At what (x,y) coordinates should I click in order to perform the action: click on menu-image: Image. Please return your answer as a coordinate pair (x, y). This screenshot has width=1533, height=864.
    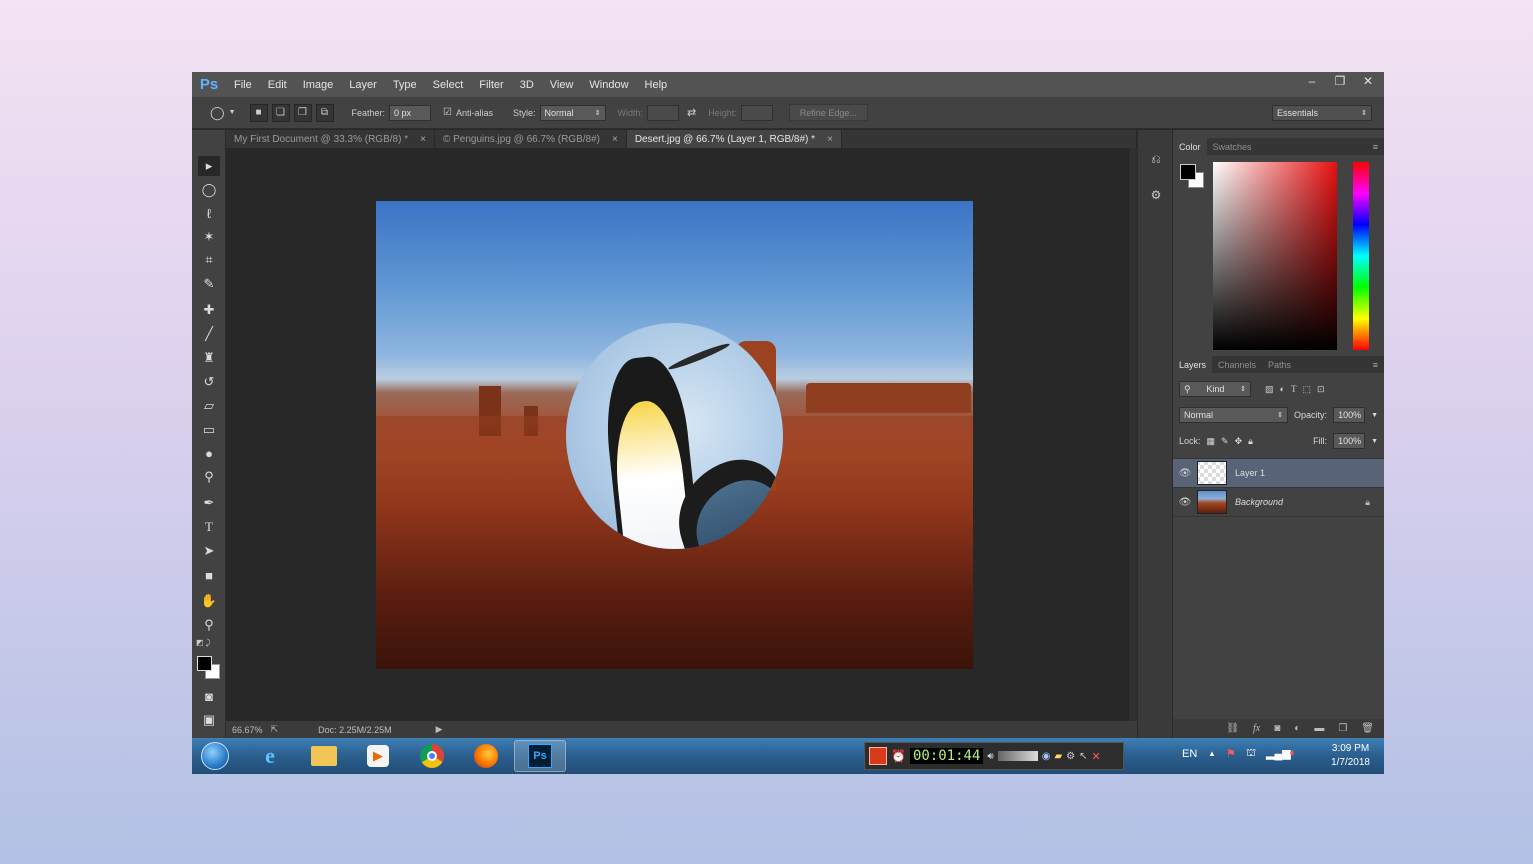
    Looking at the image, I should click on (318, 85).